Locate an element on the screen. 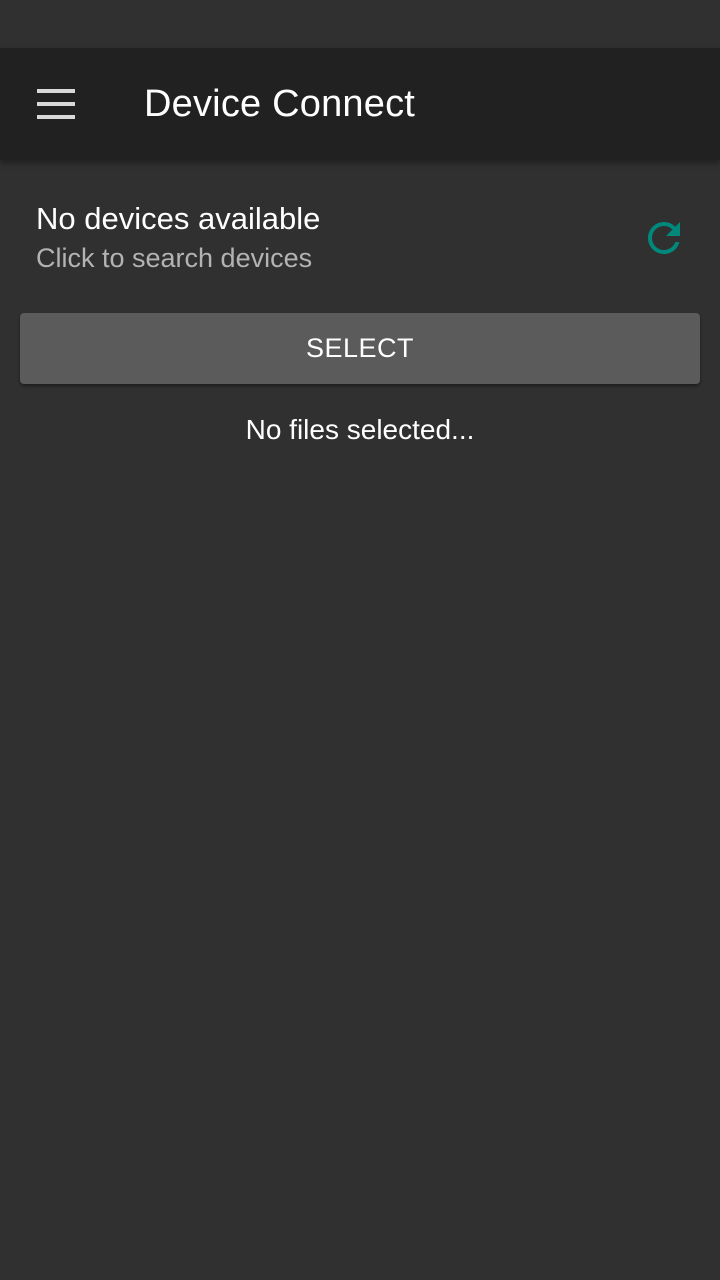 Image resolution: width=720 pixels, height=1280 pixels. hamburger-menu-icon is located at coordinates (56, 104).